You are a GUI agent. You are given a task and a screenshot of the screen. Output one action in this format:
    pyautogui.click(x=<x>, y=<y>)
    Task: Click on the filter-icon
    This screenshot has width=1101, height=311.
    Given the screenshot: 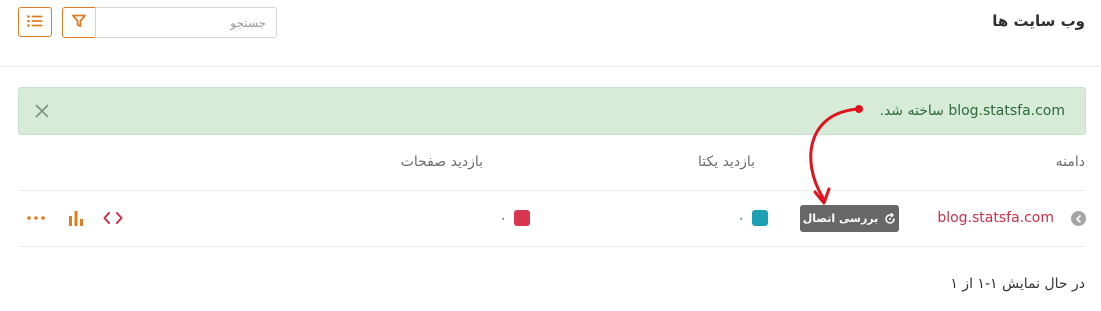 What is the action you would take?
    pyautogui.click(x=79, y=22)
    